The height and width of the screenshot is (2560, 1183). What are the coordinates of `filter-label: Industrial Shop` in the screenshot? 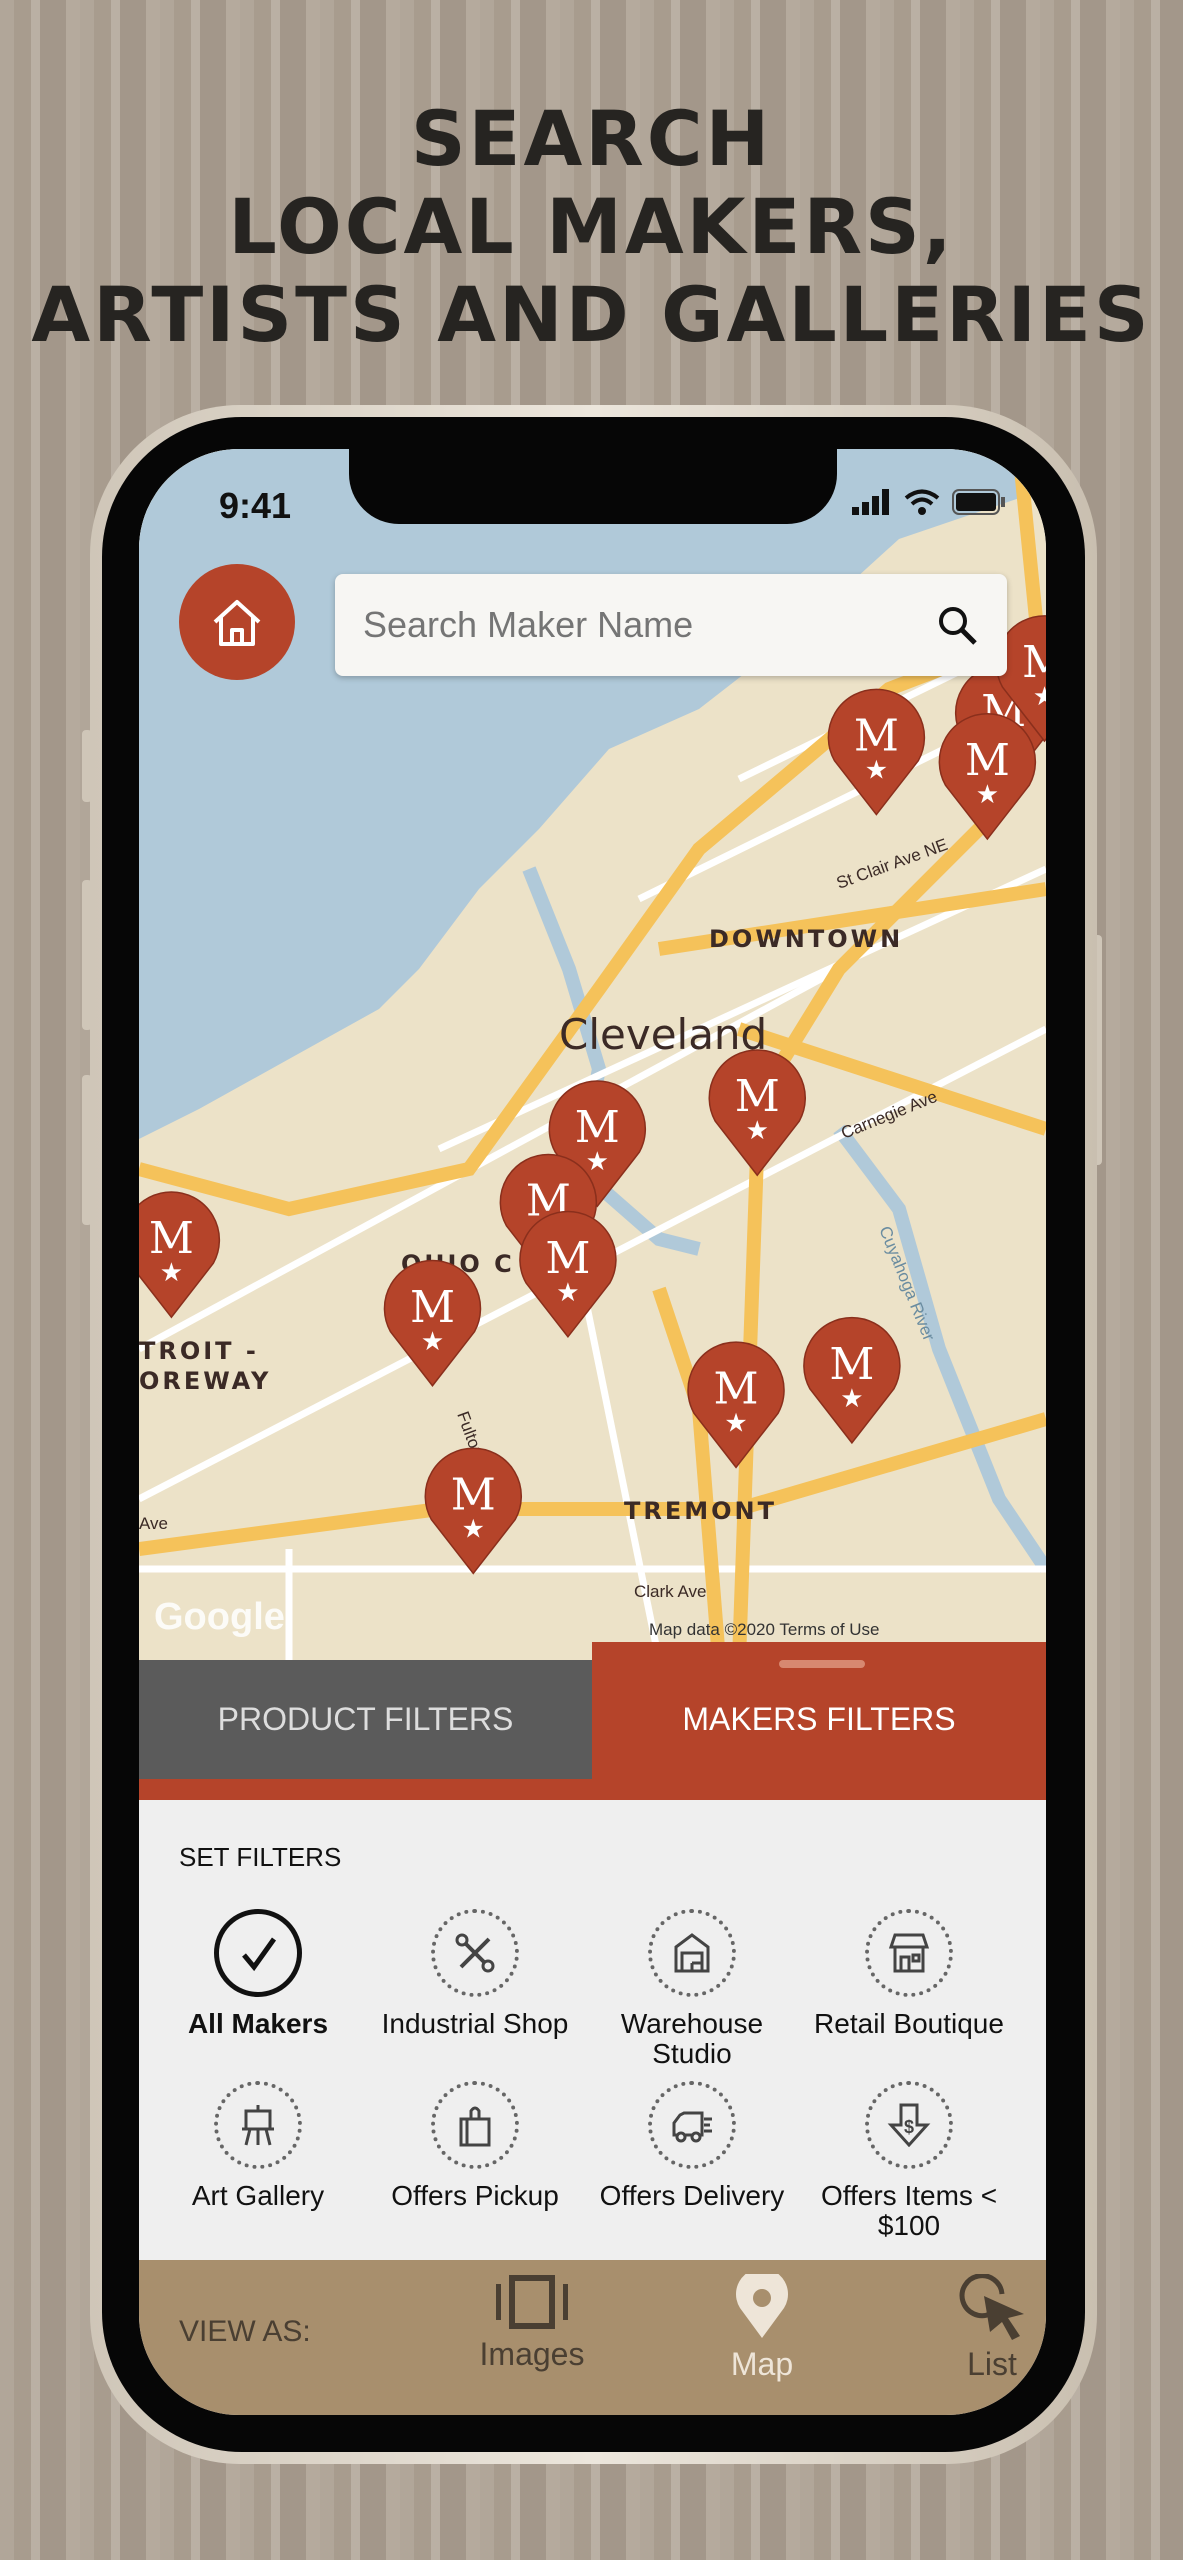 It's located at (475, 2023).